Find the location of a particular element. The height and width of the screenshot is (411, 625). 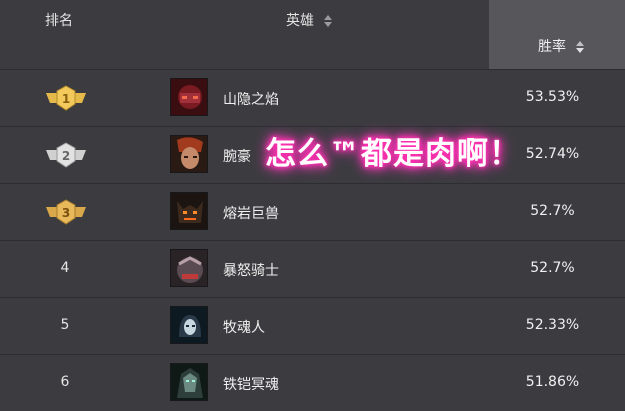

hero-column-header: 英雄 is located at coordinates (309, 20).